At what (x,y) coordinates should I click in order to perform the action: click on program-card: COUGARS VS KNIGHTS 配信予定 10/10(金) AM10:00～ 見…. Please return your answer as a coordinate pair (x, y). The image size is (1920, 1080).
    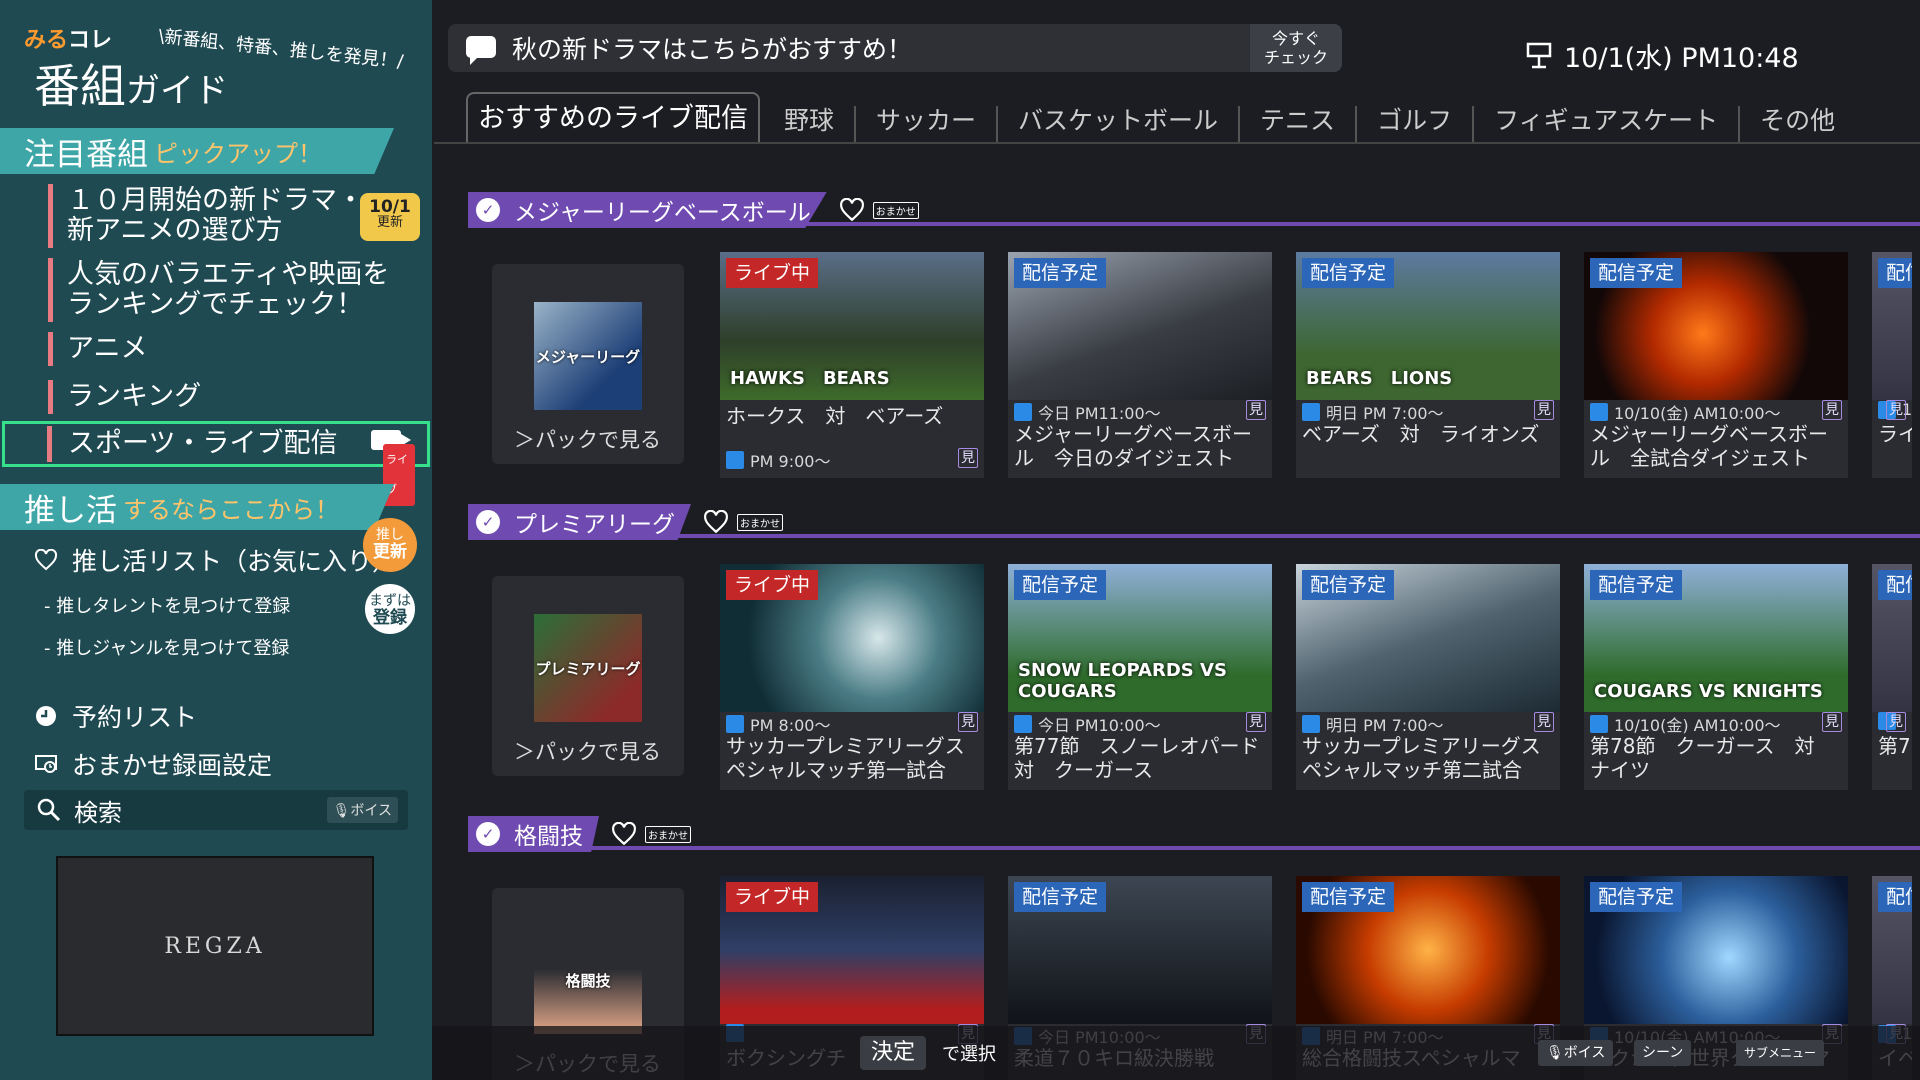
    Looking at the image, I should click on (1716, 677).